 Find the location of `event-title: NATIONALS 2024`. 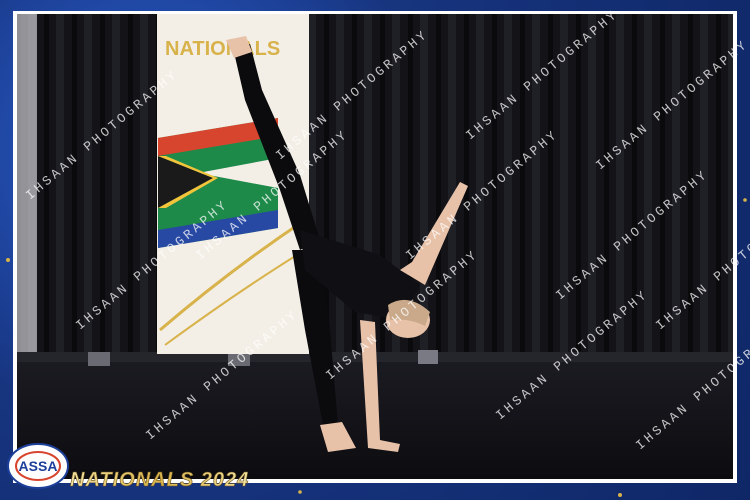

event-title: NATIONALS 2024 is located at coordinates (159, 480).